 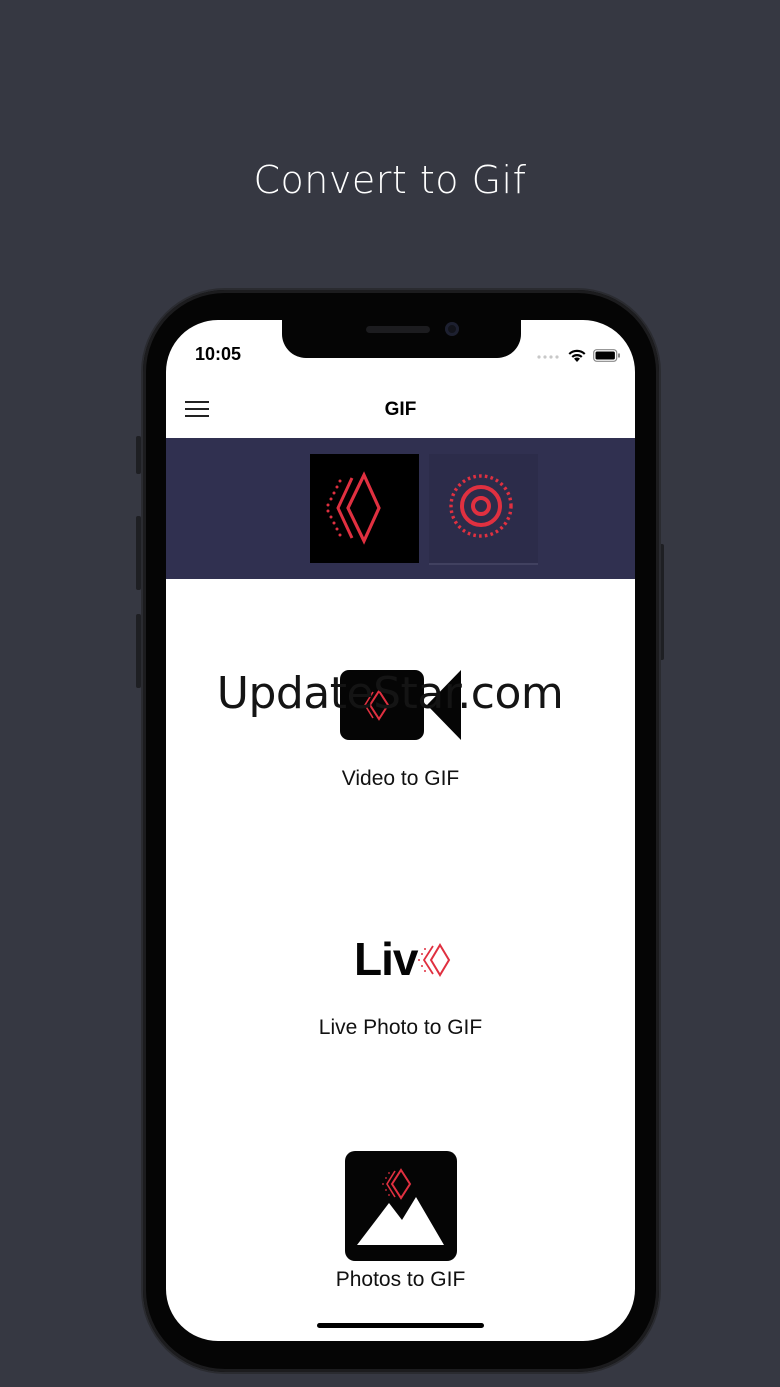 I want to click on speaker, so click(x=398, y=329).